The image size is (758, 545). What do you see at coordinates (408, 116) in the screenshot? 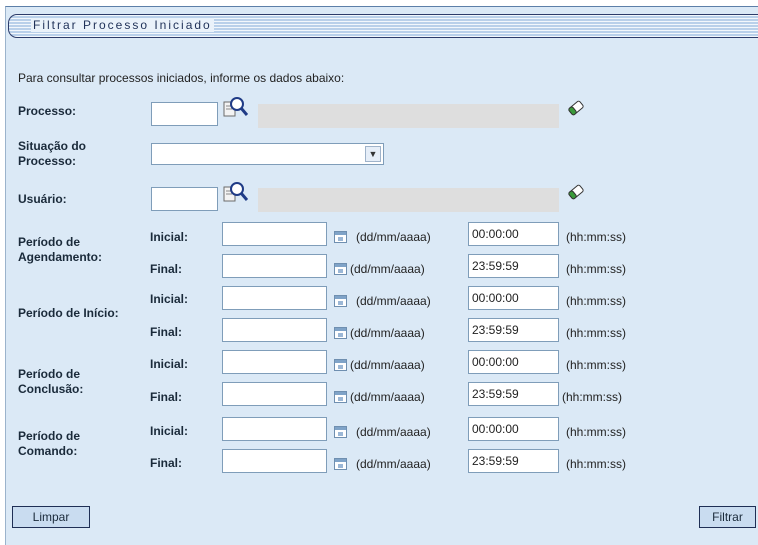
I see `processo-description-field` at bounding box center [408, 116].